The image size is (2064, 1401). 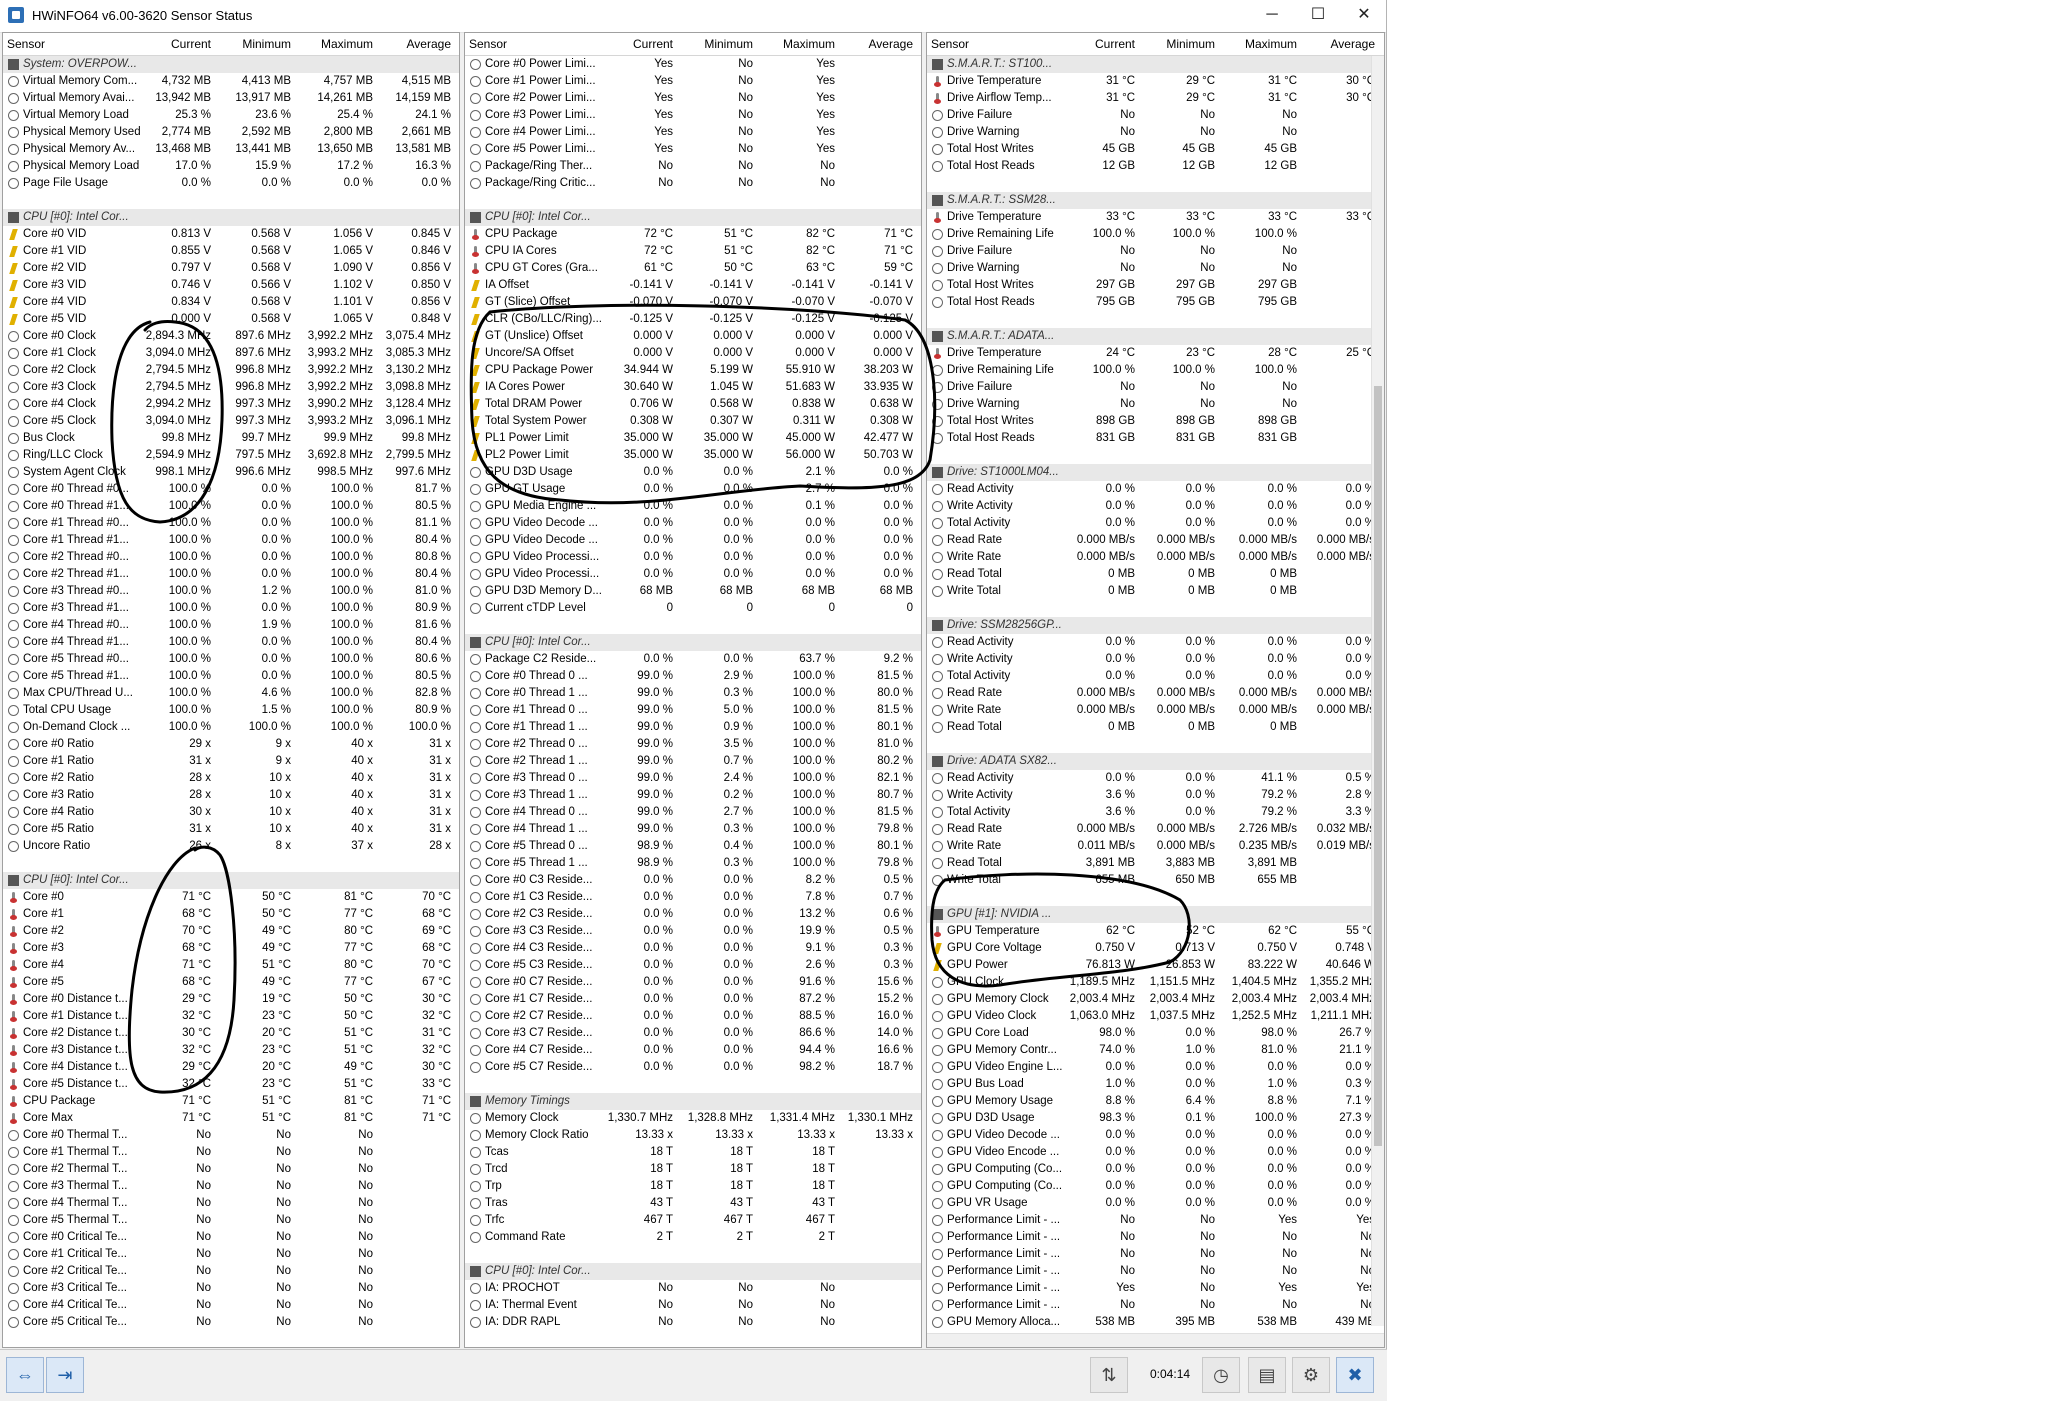 What do you see at coordinates (65, 1375) in the screenshot?
I see `nav-collapse-button: ⇥` at bounding box center [65, 1375].